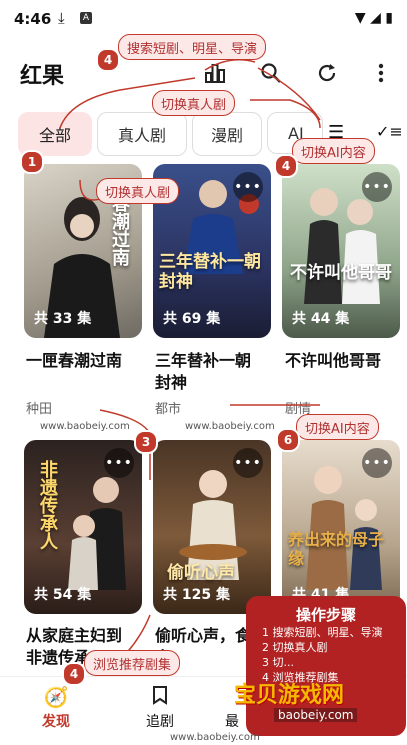 Image resolution: width=407 pixels, height=745 pixels. What do you see at coordinates (288, 440) in the screenshot?
I see `annotation-number-6: 6` at bounding box center [288, 440].